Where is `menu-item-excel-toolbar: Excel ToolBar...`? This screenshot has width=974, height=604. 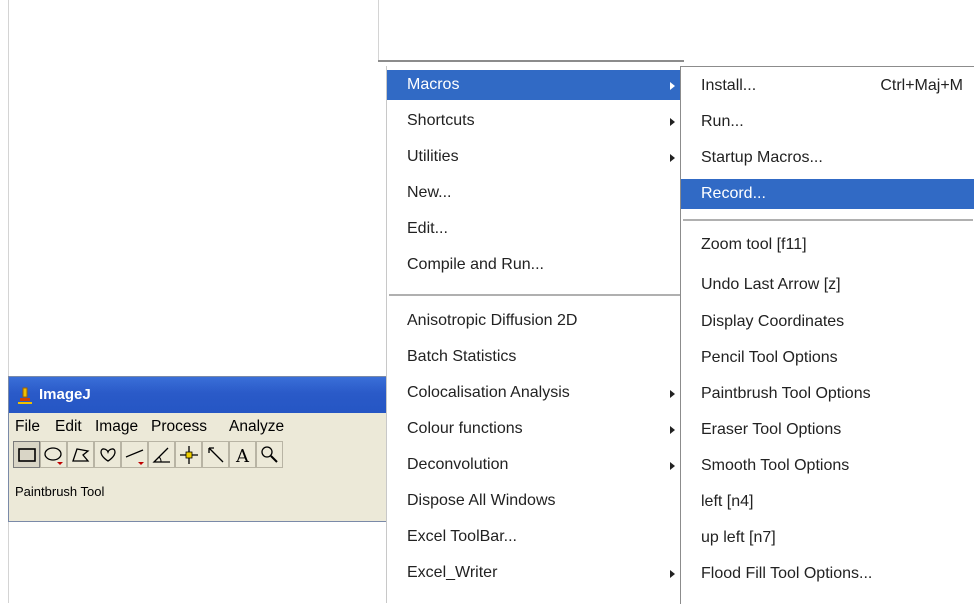 menu-item-excel-toolbar: Excel ToolBar... is located at coordinates (535, 537).